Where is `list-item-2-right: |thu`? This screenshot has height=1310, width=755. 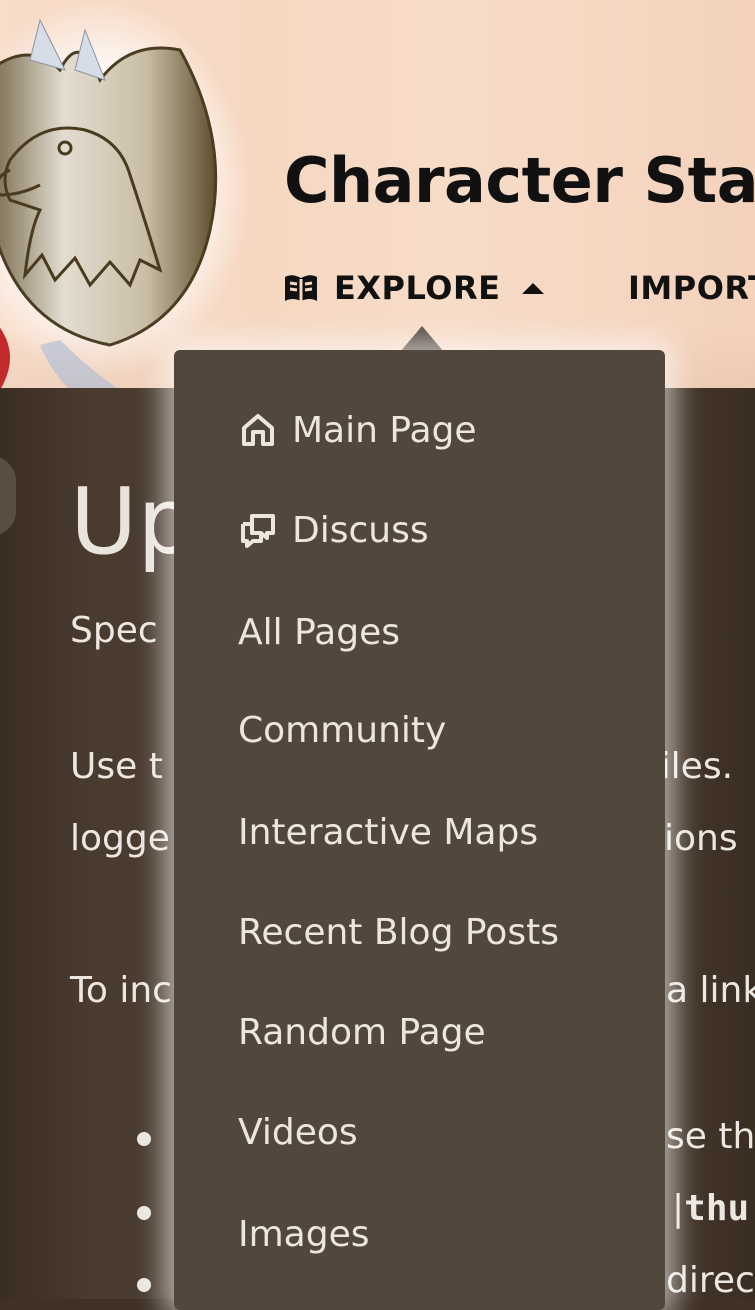 list-item-2-right: |thu is located at coordinates (710, 1208).